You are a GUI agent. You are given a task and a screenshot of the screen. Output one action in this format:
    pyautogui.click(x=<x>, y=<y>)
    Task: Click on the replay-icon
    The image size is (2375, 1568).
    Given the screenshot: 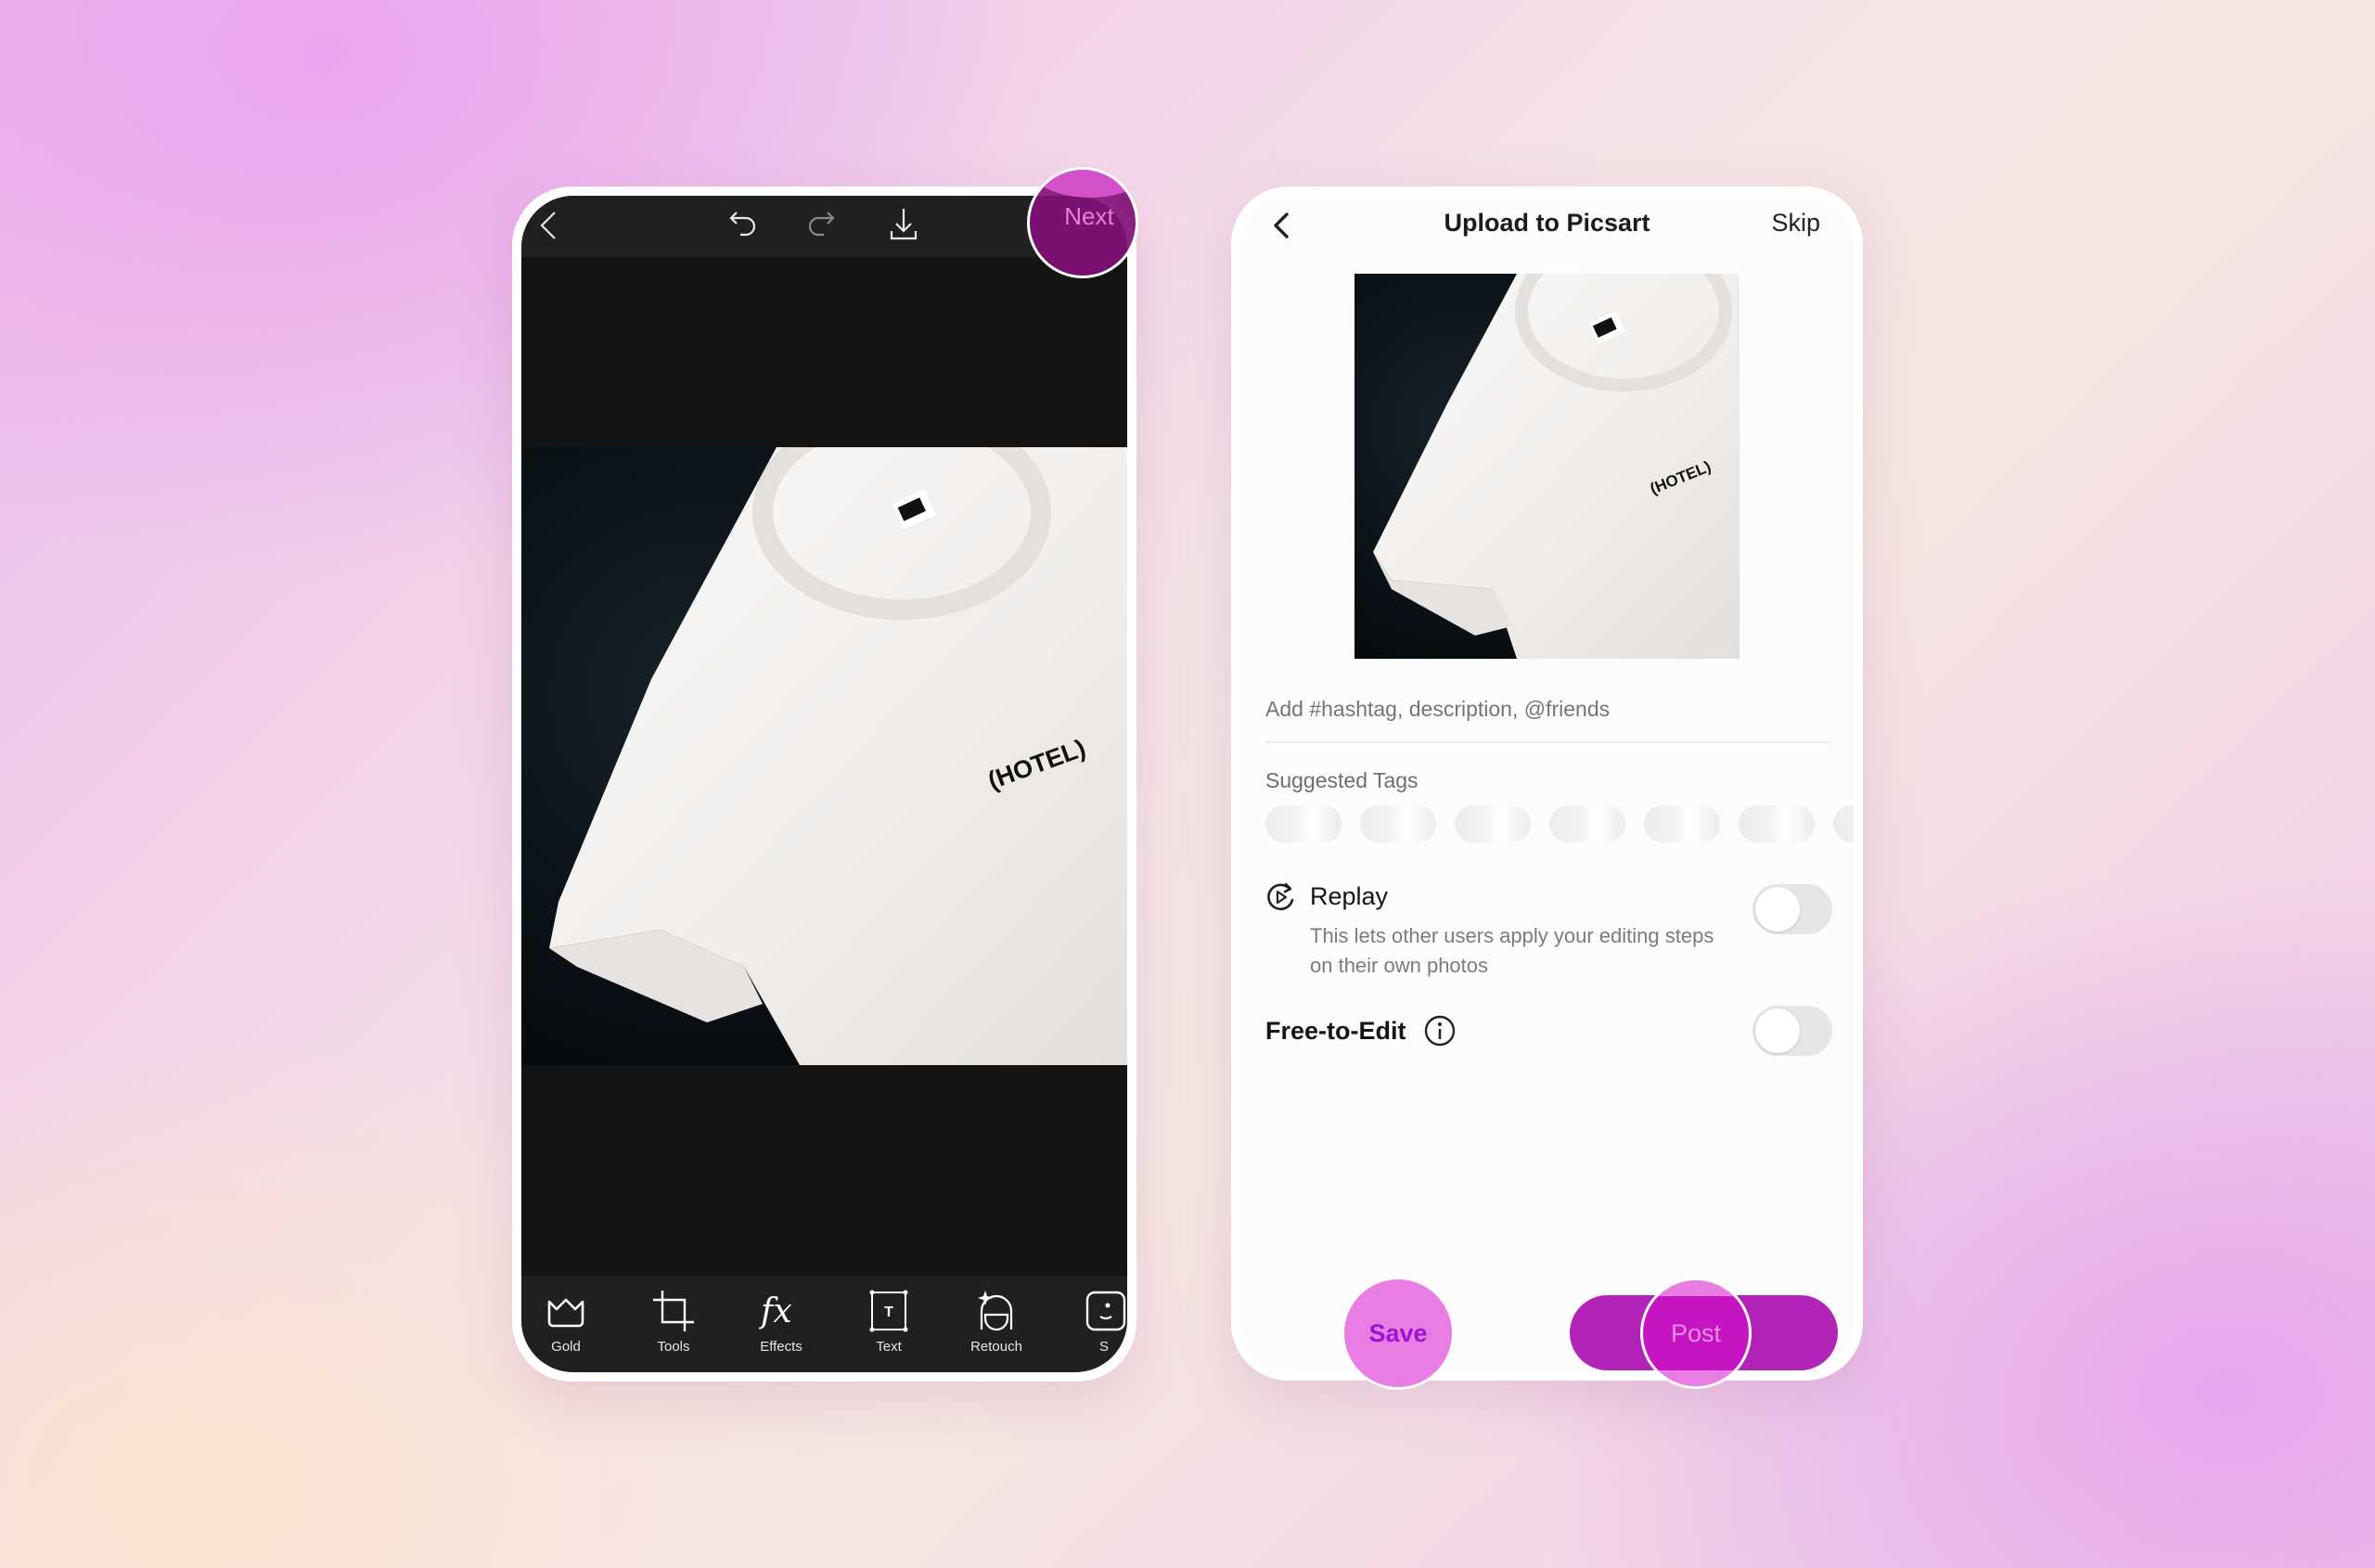 What is the action you would take?
    pyautogui.click(x=1281, y=897)
    